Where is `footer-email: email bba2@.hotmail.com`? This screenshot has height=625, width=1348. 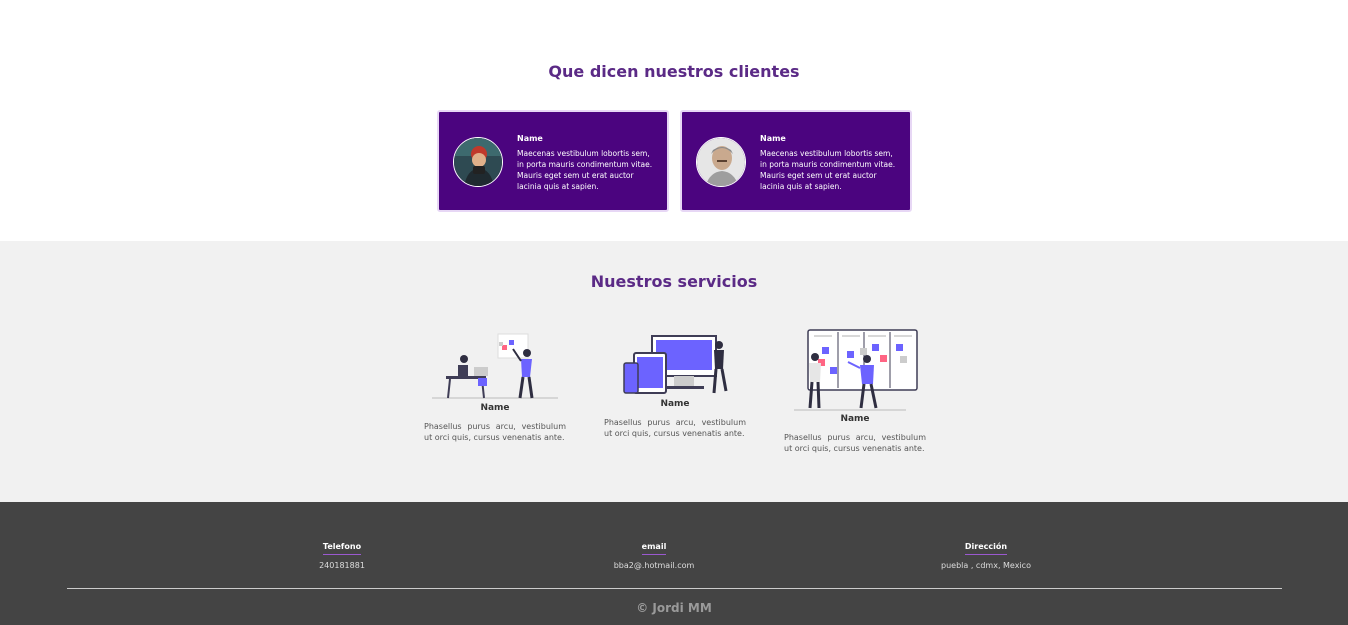
footer-email: email bba2@.hotmail.com is located at coordinates (654, 552).